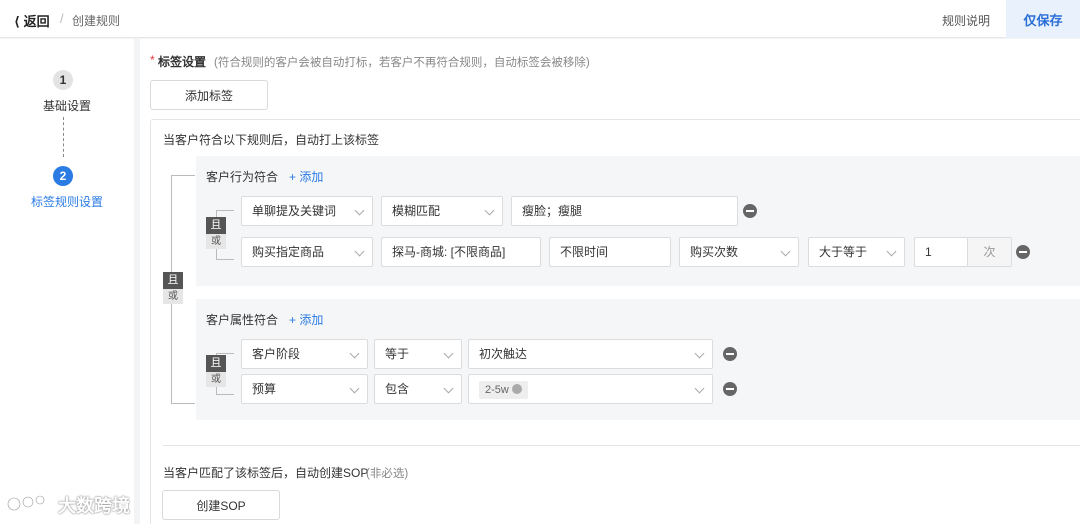 The width and height of the screenshot is (1080, 524). Describe the element at coordinates (843, 252) in the screenshot. I see `select-value: 大于等于` at that location.